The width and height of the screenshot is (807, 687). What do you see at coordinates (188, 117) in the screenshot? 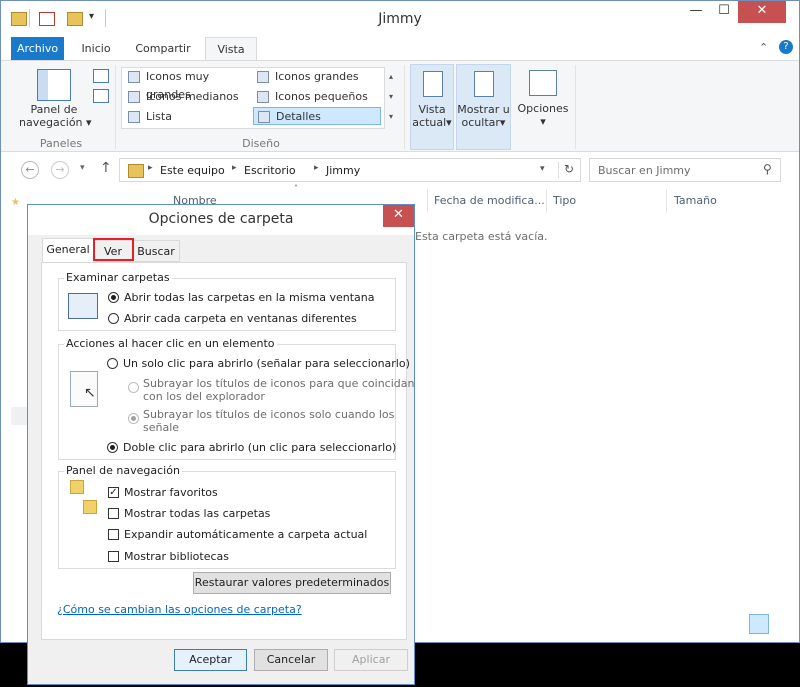
I see `layout-list: Lista` at bounding box center [188, 117].